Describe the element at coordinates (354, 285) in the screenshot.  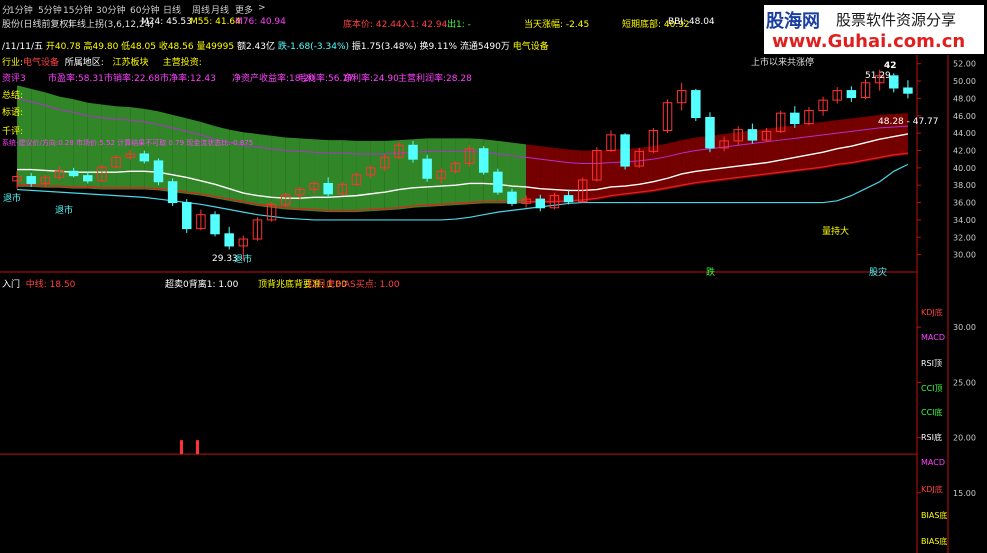
I see `sub-red-bias: 红月虎BIAS买点: 1.00` at that location.